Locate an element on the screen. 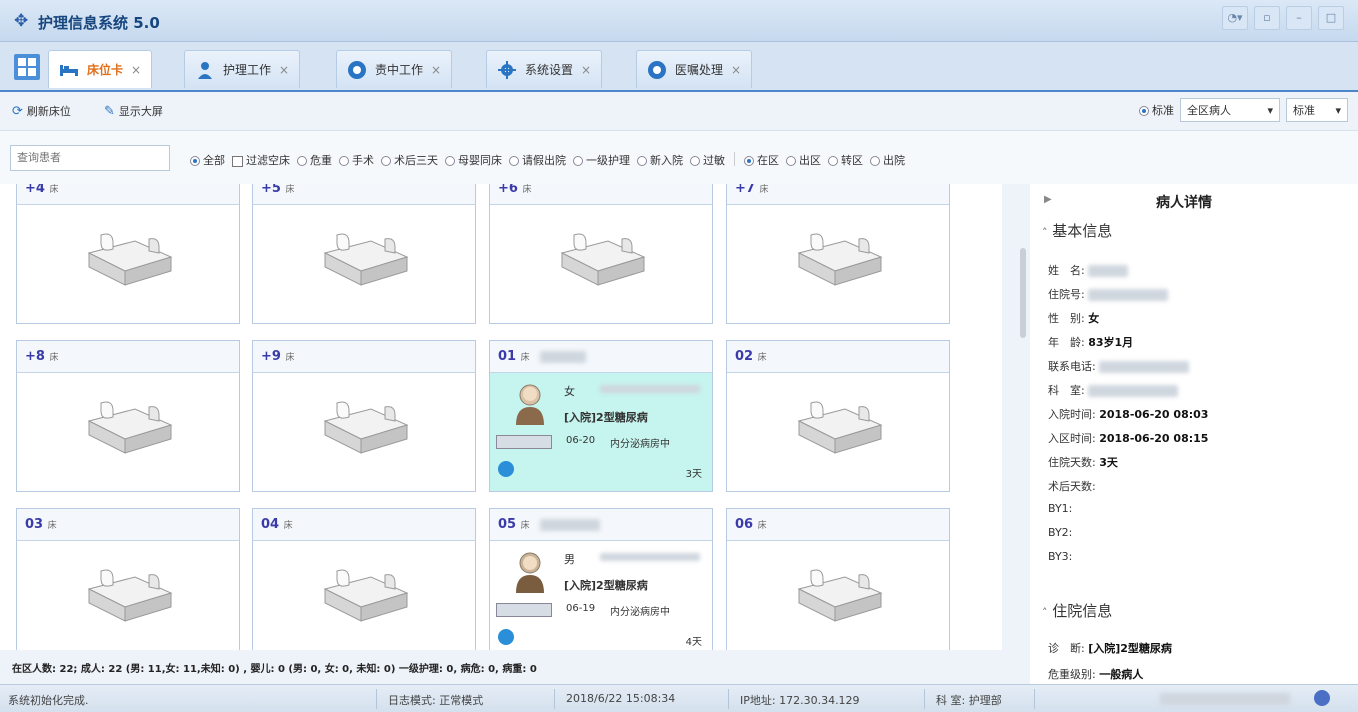 The image size is (1358, 712). admission-no-label: 住院号: is located at coordinates (1066, 294).